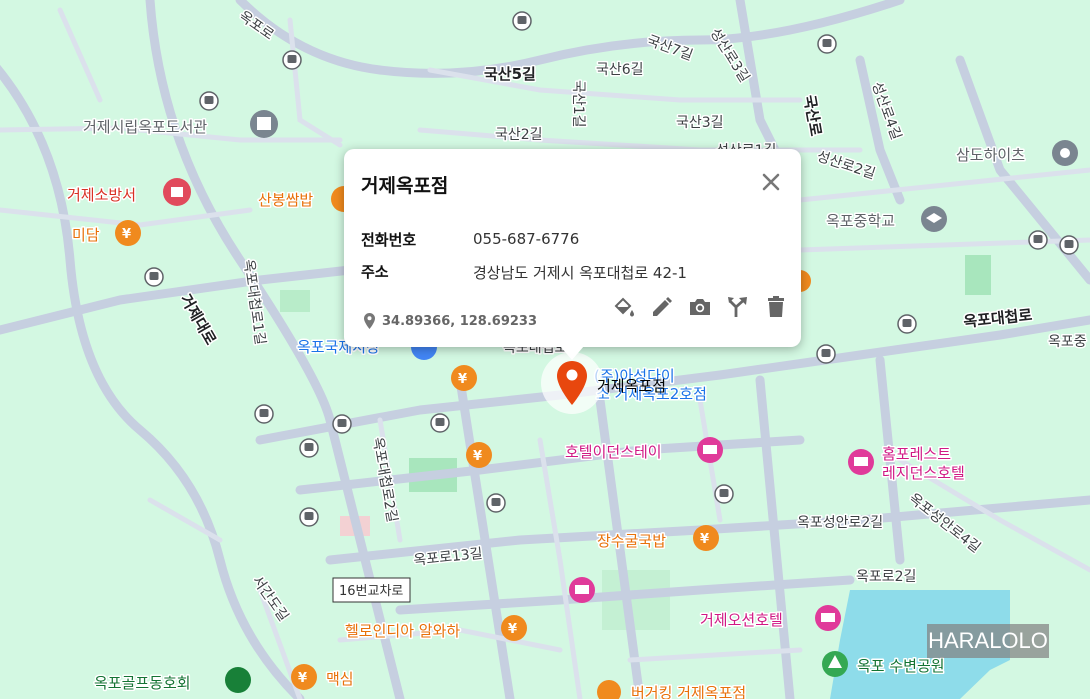  What do you see at coordinates (286, 200) in the screenshot?
I see `poi-label: 산봉쌈밥` at bounding box center [286, 200].